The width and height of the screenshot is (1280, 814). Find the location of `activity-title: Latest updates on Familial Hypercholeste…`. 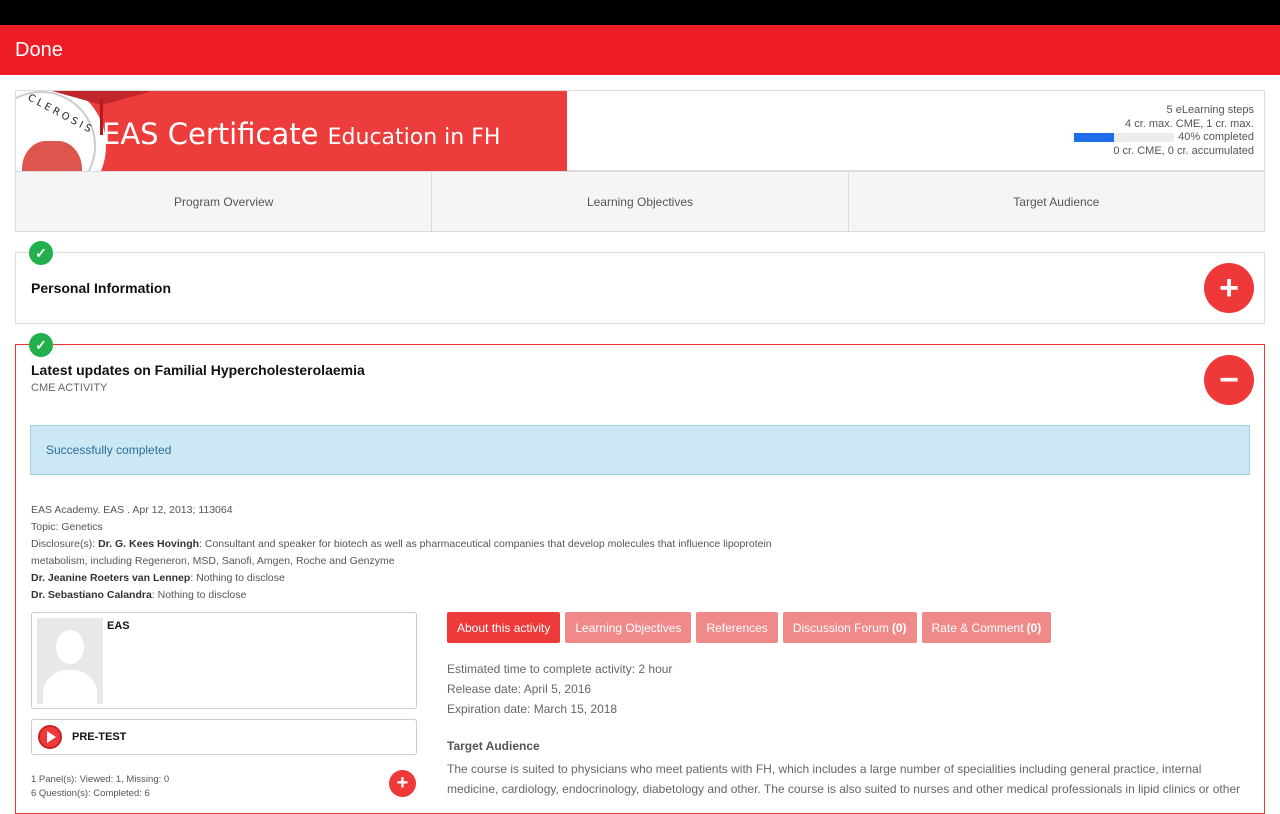

activity-title: Latest updates on Familial Hypercholeste… is located at coordinates (198, 370).